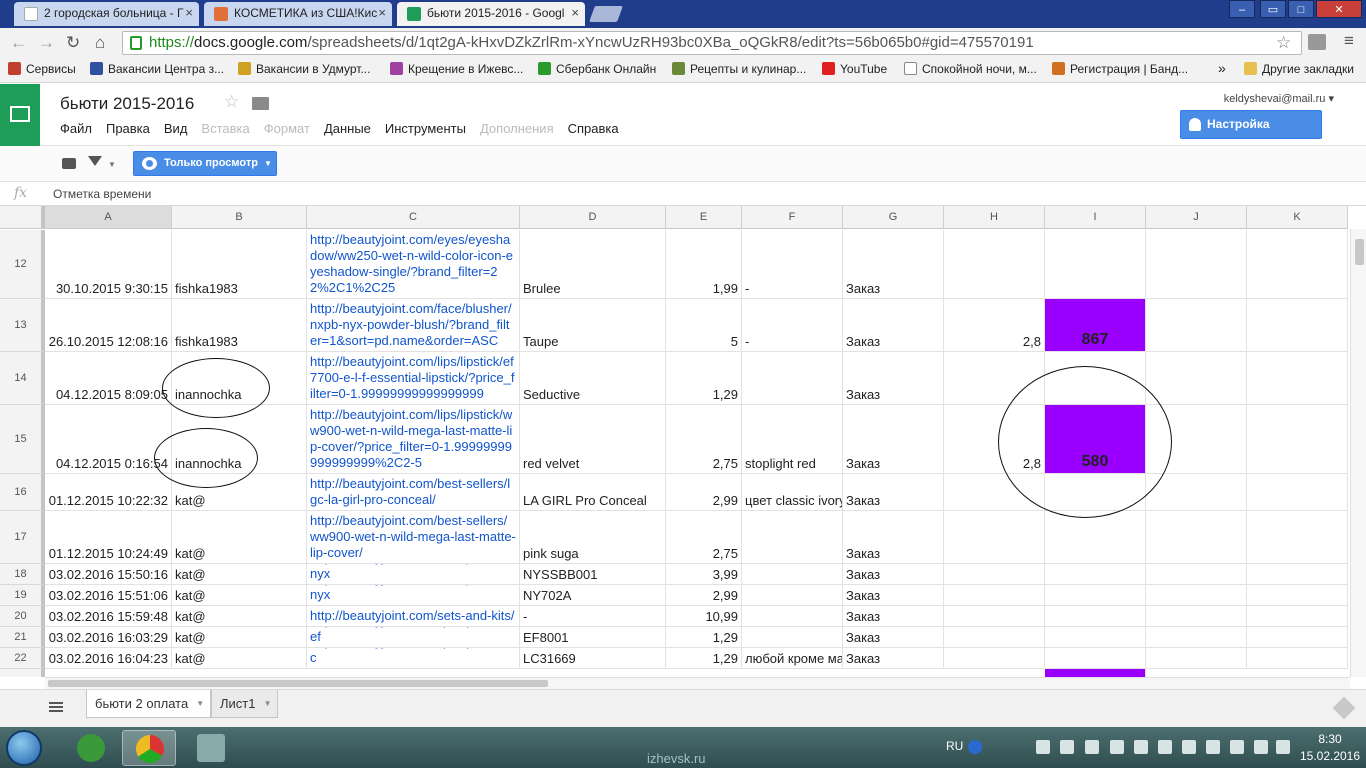 This screenshot has width=1366, height=768. Describe the element at coordinates (1196, 217) in the screenshot. I see `column-header-j: J` at that location.